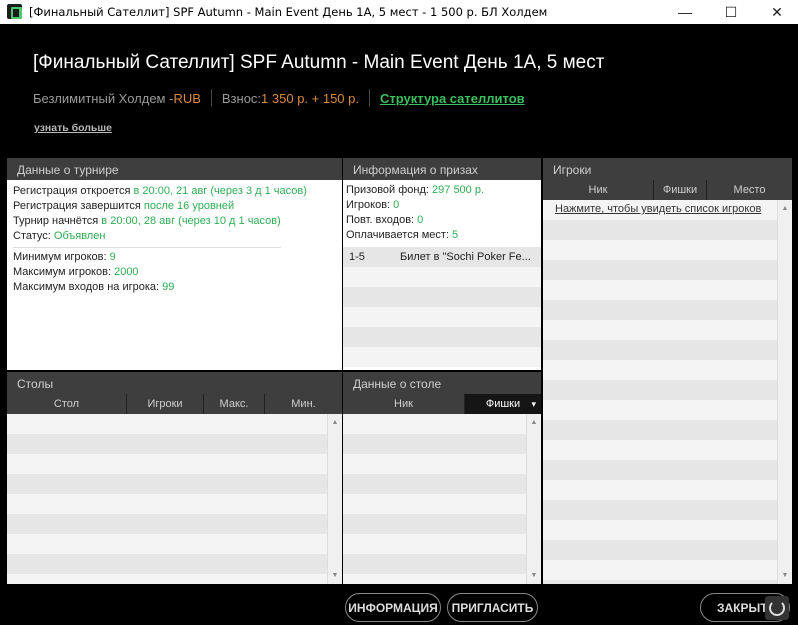  What do you see at coordinates (492, 607) in the screenshot?
I see `invite-button: ПРИГЛАСИТЬ` at bounding box center [492, 607].